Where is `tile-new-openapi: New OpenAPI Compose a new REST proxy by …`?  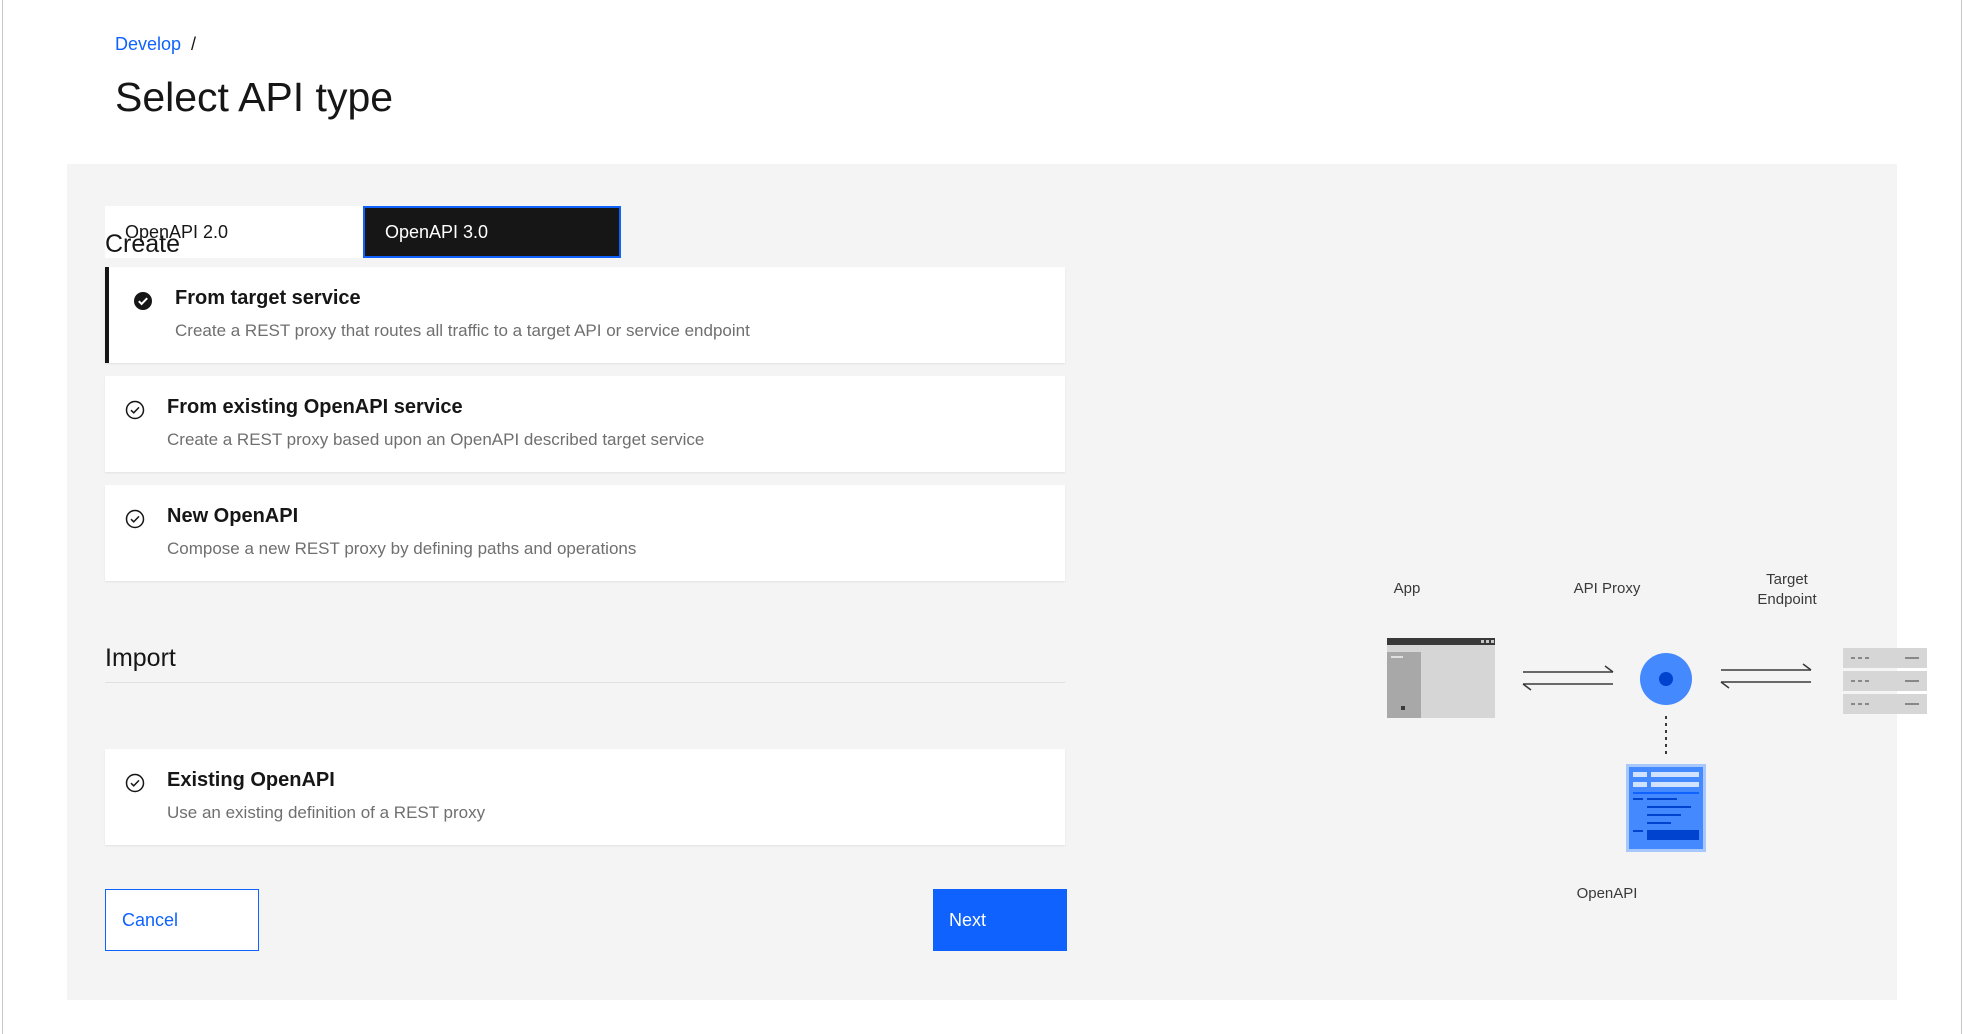
tile-new-openapi: New OpenAPI Compose a new REST proxy by … is located at coordinates (585, 533).